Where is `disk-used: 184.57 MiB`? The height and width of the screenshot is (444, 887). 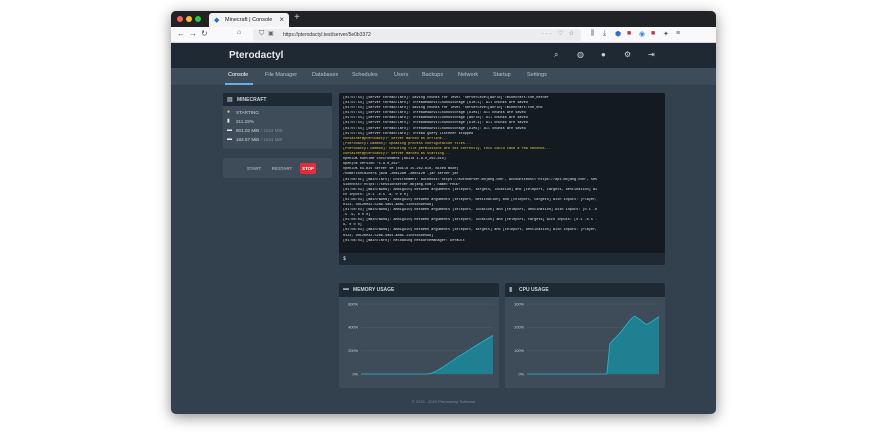
disk-used: 184.57 MiB is located at coordinates (248, 139).